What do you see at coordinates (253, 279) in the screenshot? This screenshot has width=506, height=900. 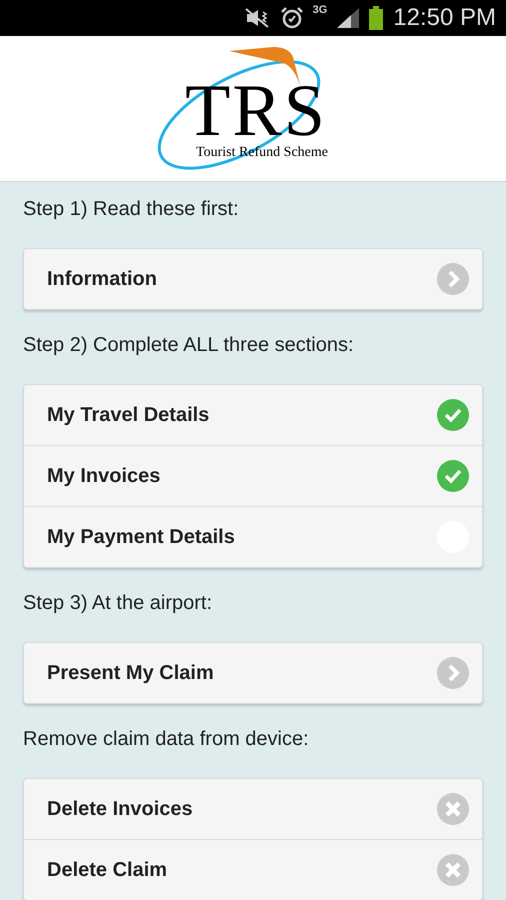 I see `menu-item: Information` at bounding box center [253, 279].